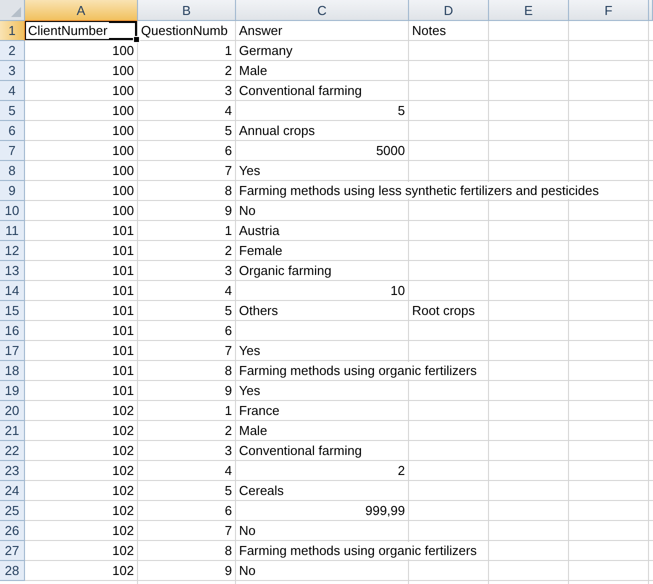 This screenshot has height=584, width=653. Describe the element at coordinates (12, 111) in the screenshot. I see `row-header: 5` at that location.